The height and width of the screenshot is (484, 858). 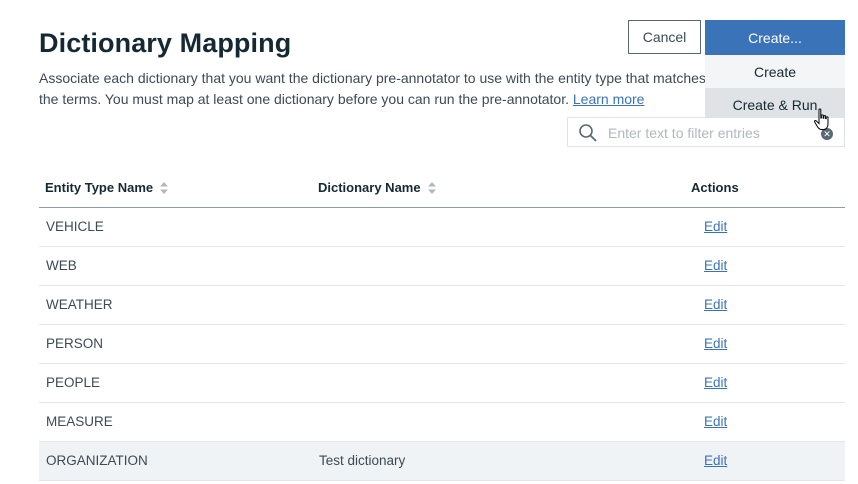 What do you see at coordinates (442, 305) in the screenshot?
I see `table-row: WEATHER Edit` at bounding box center [442, 305].